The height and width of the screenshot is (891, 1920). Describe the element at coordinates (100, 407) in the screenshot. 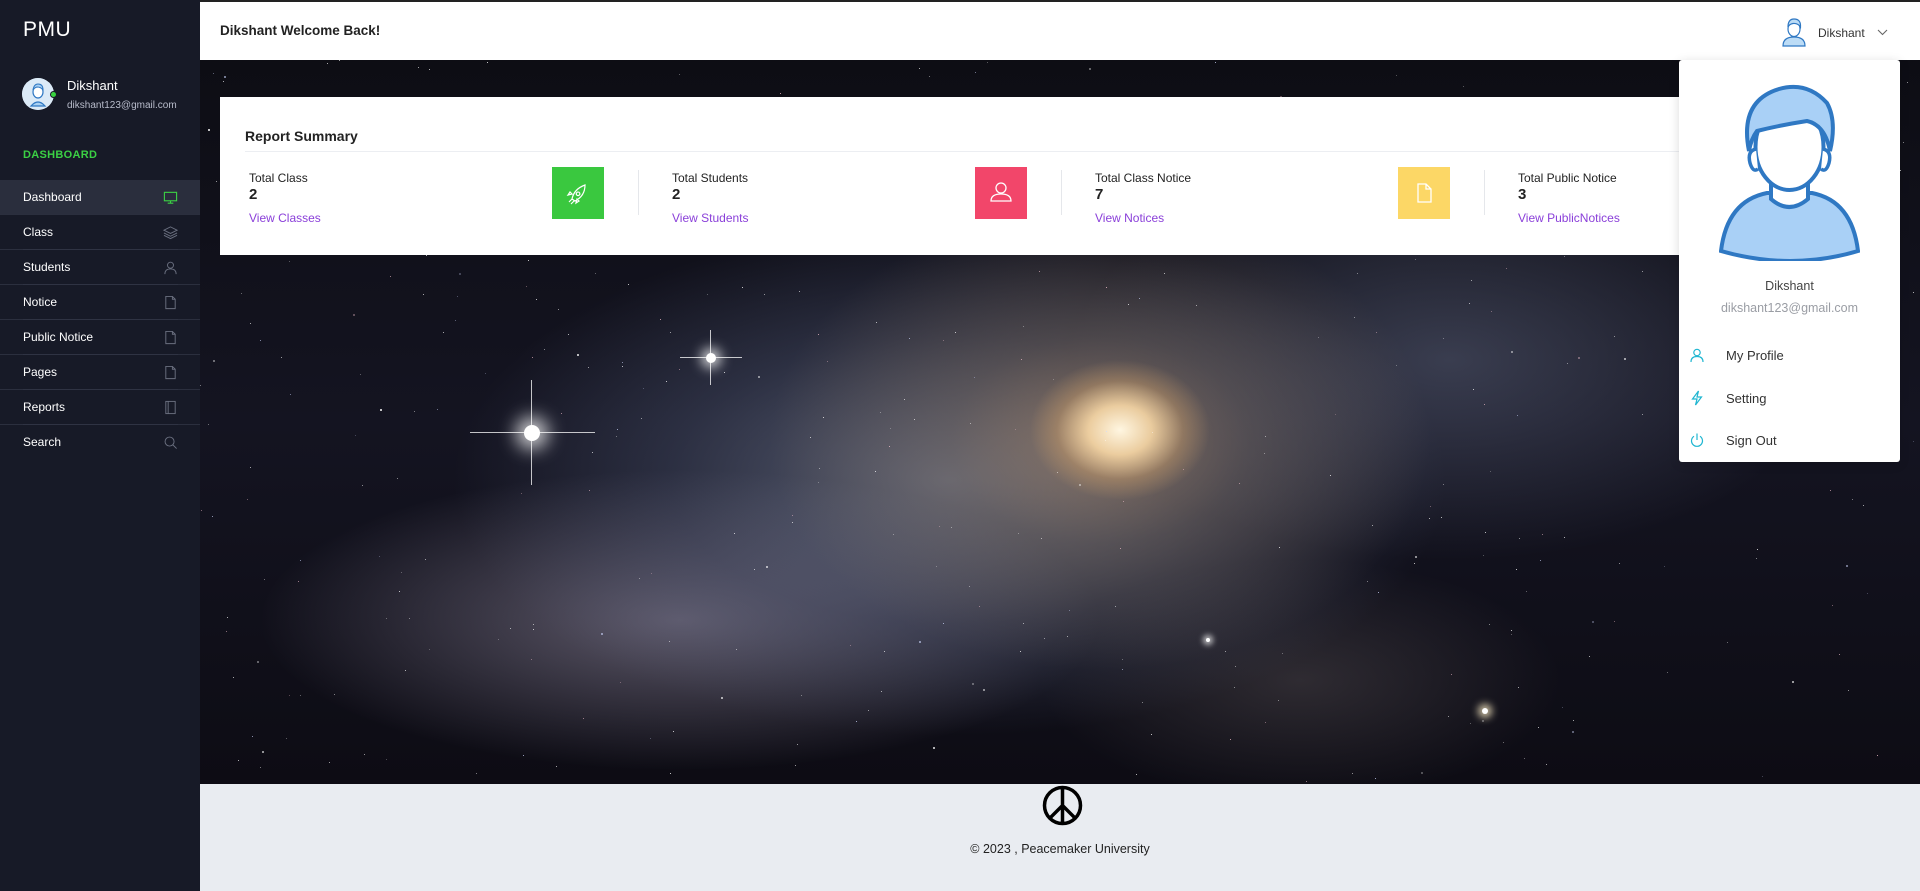

I see `sidebar-item-reports: Reports` at that location.